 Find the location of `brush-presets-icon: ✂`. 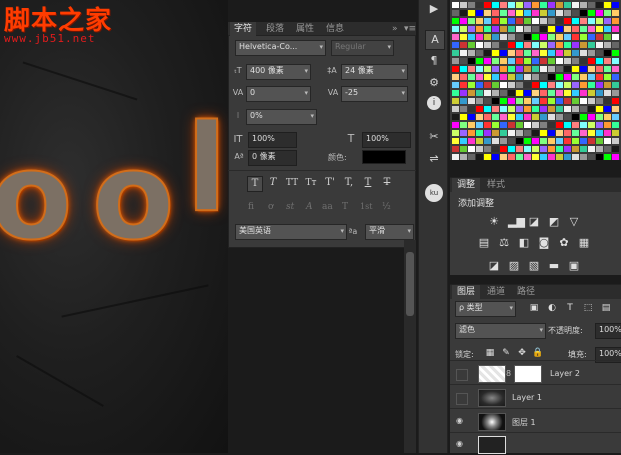

brush-presets-icon: ✂ is located at coordinates (434, 137).